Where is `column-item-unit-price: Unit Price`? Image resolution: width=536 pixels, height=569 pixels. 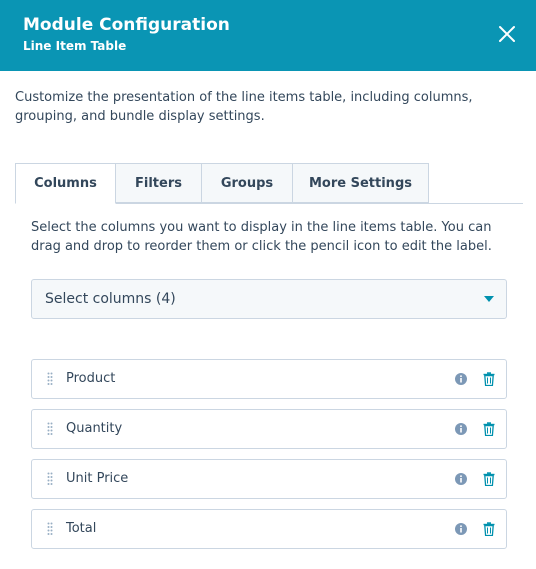
column-item-unit-price: Unit Price is located at coordinates (269, 479).